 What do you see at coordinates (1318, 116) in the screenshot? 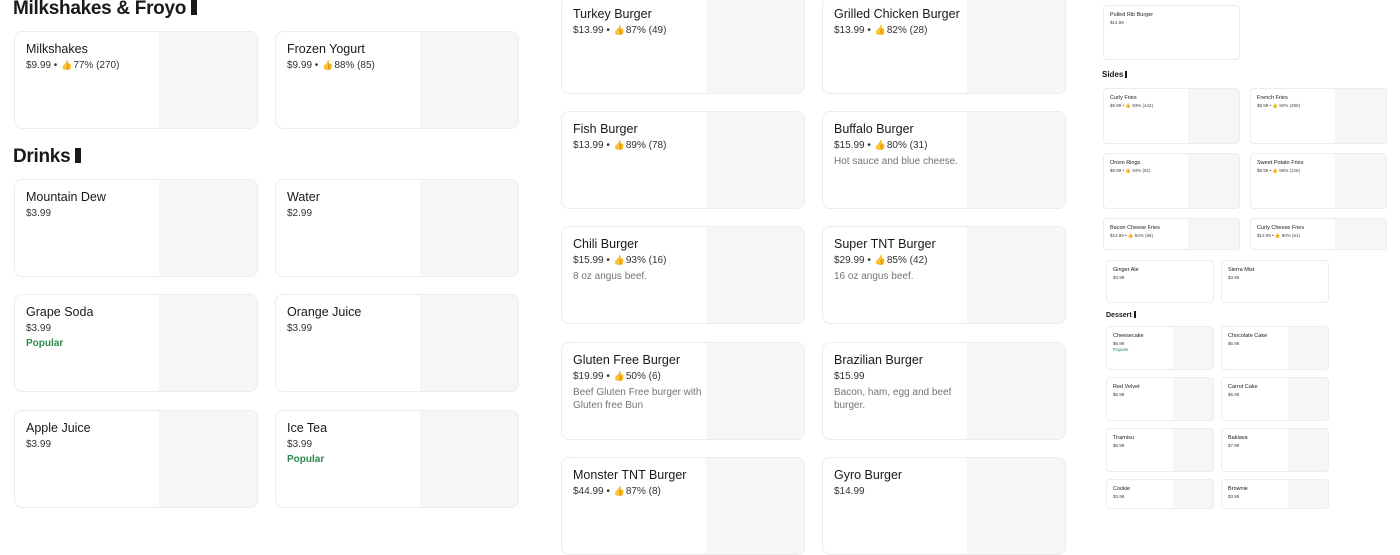
I see `mini-menu-card: French Fries $9.99 • 👍 92% (290)` at bounding box center [1318, 116].